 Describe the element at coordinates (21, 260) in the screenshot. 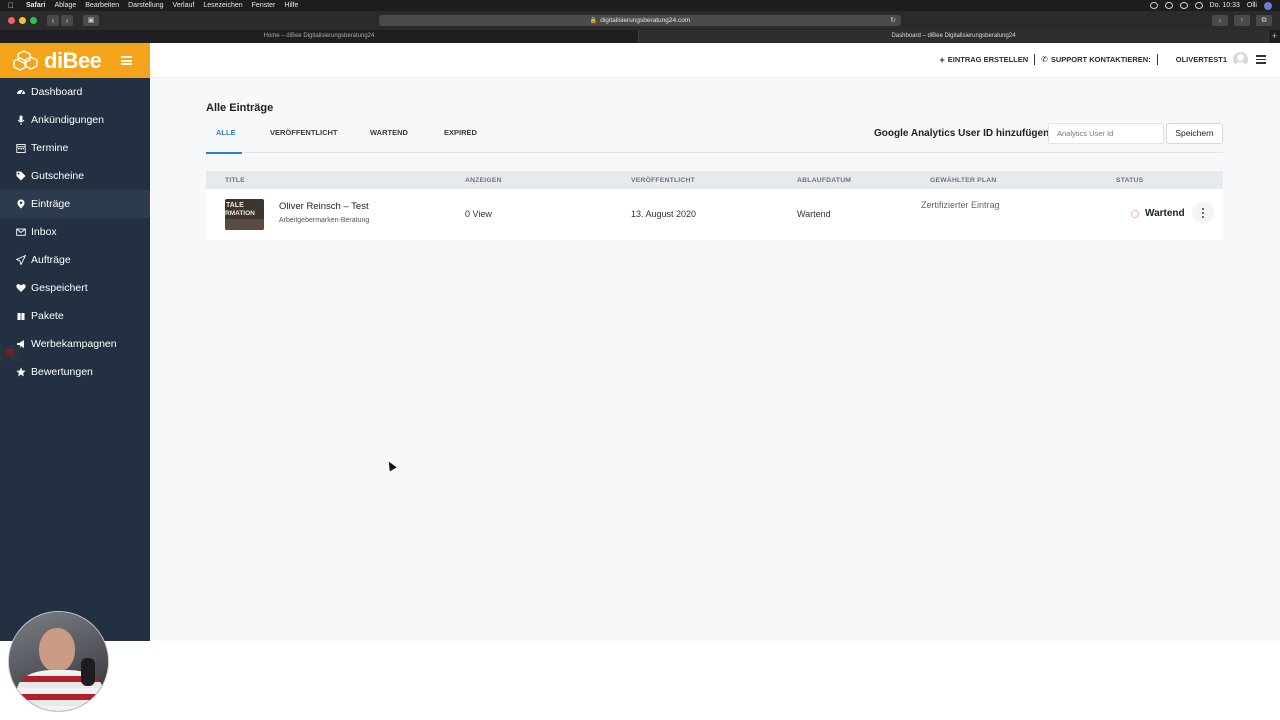

I see `paper-plane-icon` at that location.